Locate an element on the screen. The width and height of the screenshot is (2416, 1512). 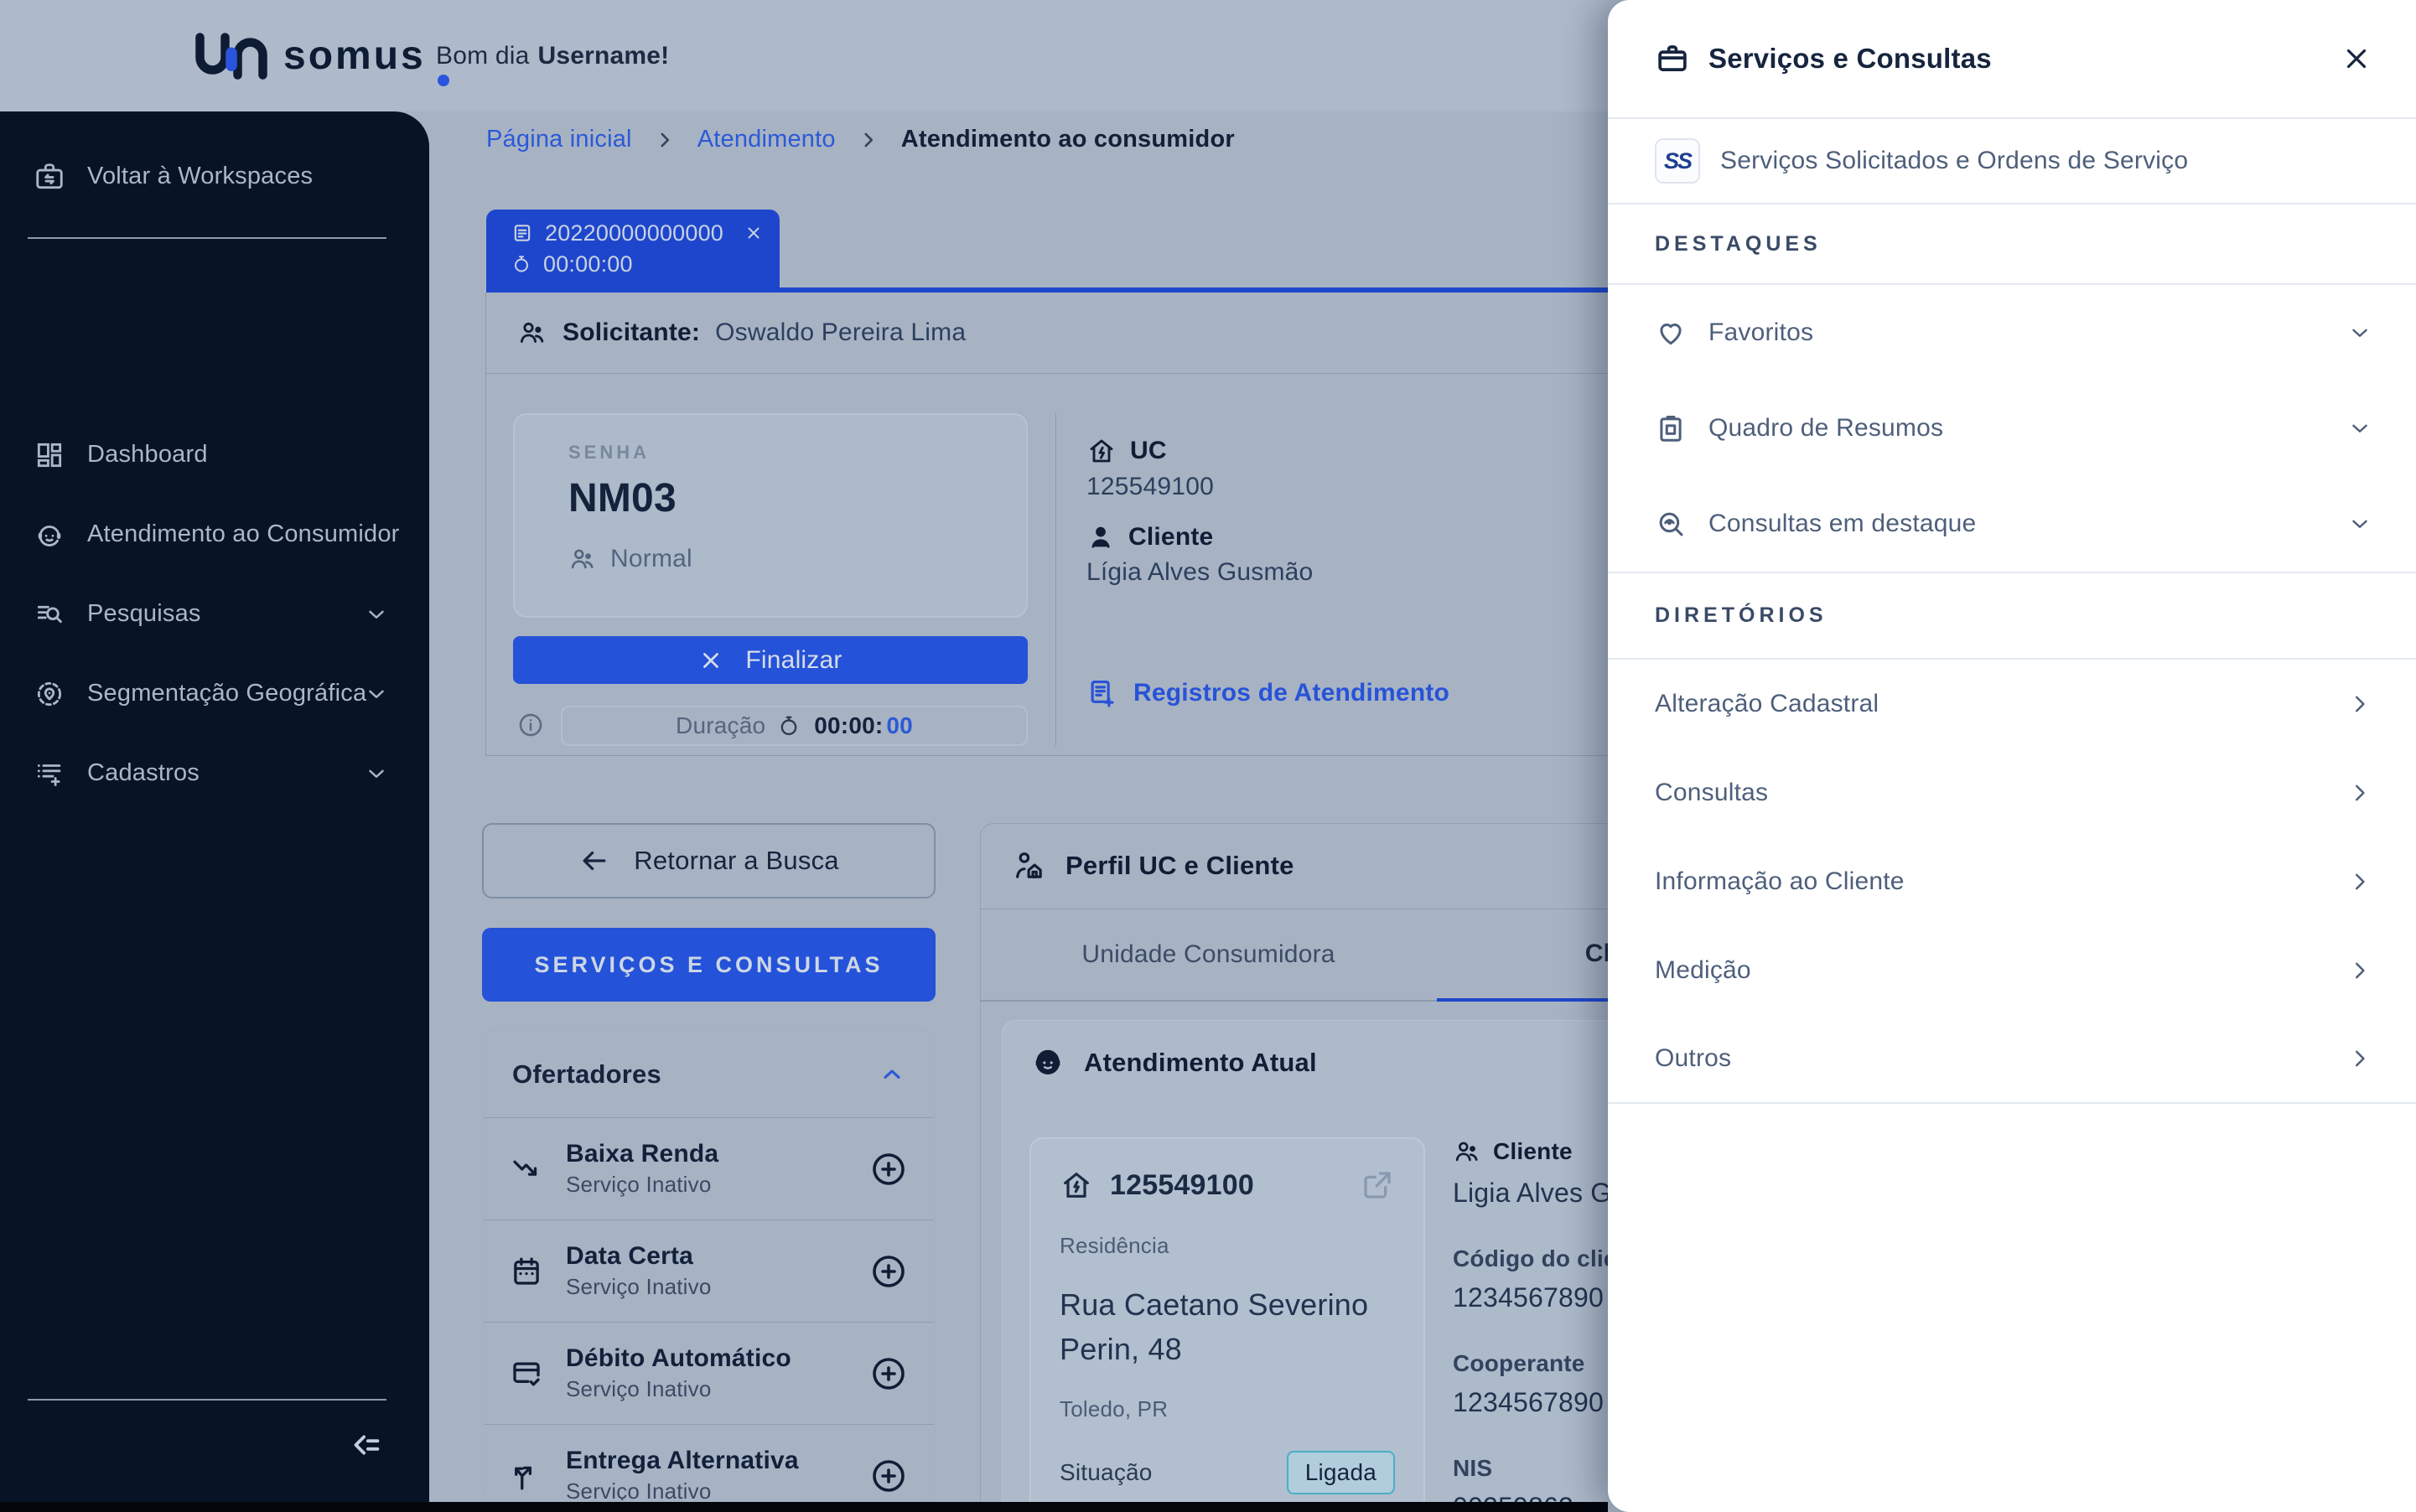
situacao-badge: Ligada is located at coordinates (1341, 1472).